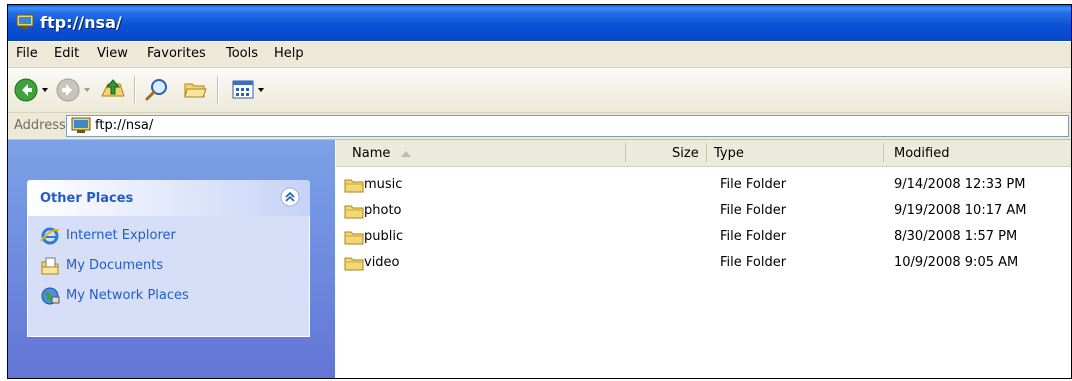 The image size is (1072, 381). I want to click on internet-explorer-icon, so click(50, 236).